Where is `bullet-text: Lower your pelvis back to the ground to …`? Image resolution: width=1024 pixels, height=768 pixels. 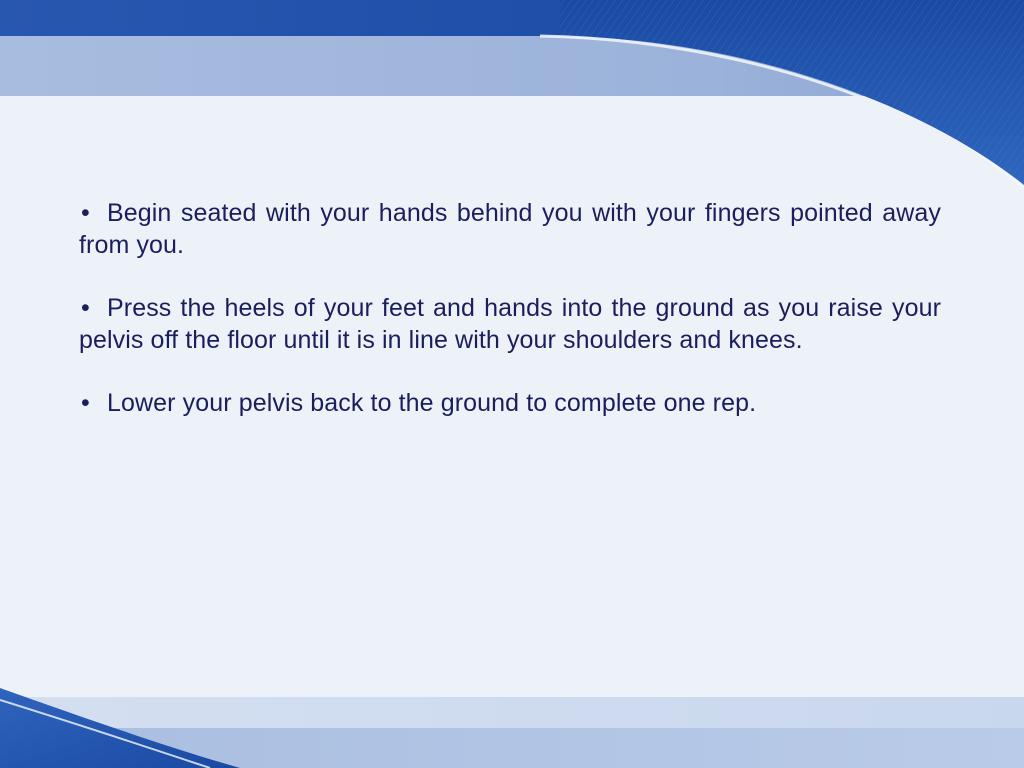 bullet-text: Lower your pelvis back to the ground to … is located at coordinates (432, 403).